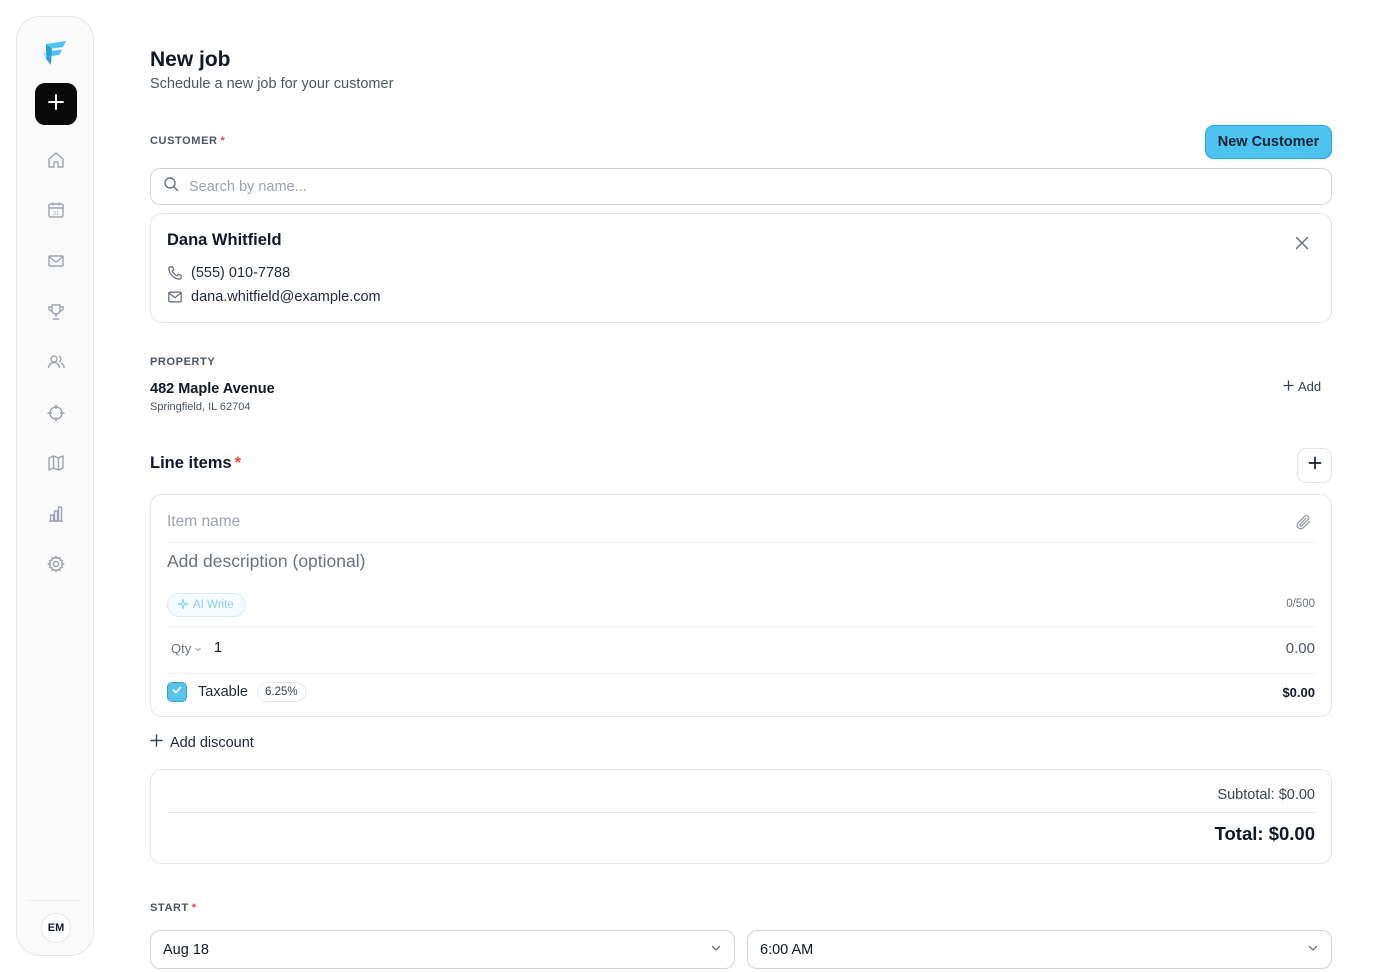 This screenshot has width=1400, height=972. I want to click on remove-customer-close-icon, so click(1302, 243).